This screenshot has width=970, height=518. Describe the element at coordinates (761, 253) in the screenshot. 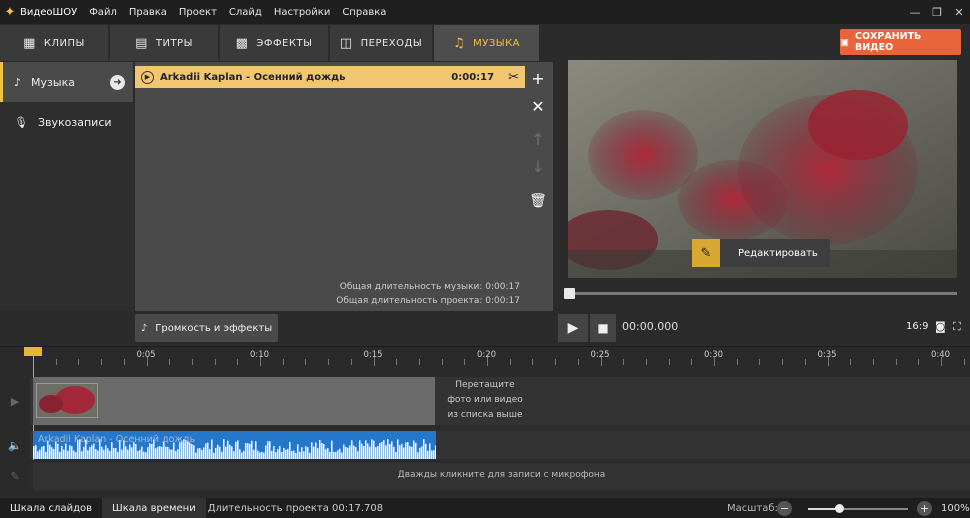

I see `edit-button: ✎ Редактировать` at that location.